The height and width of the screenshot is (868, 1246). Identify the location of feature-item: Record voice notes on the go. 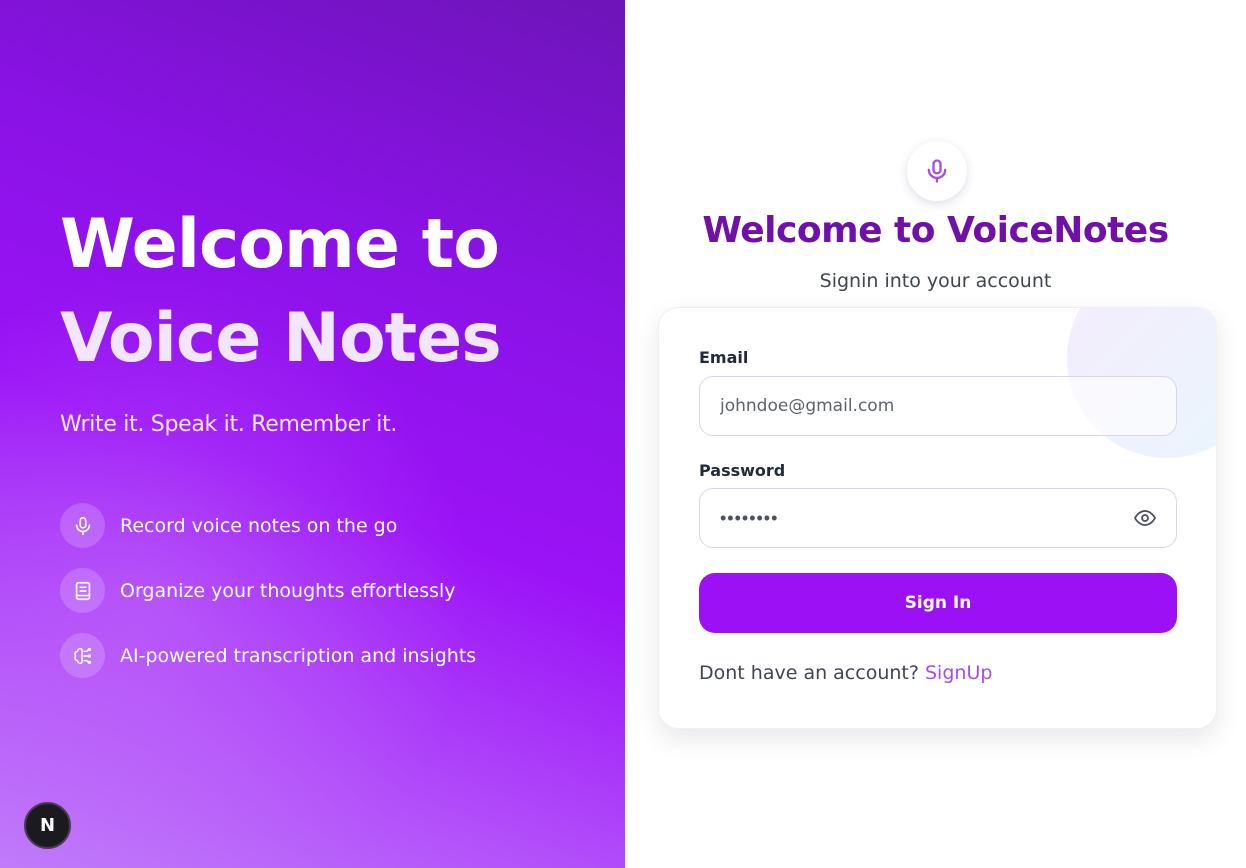
(268, 525).